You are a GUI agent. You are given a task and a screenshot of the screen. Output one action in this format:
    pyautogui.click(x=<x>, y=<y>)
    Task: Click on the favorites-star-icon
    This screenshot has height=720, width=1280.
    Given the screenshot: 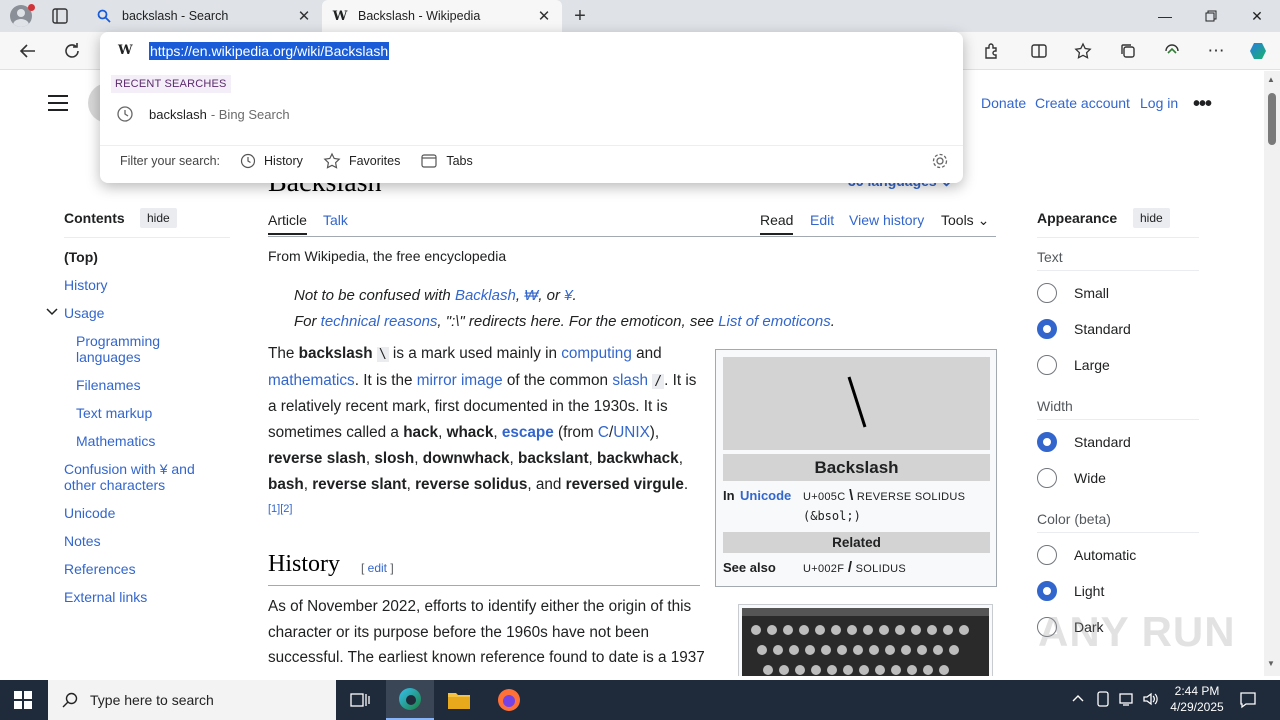 What is the action you would take?
    pyautogui.click(x=1083, y=51)
    